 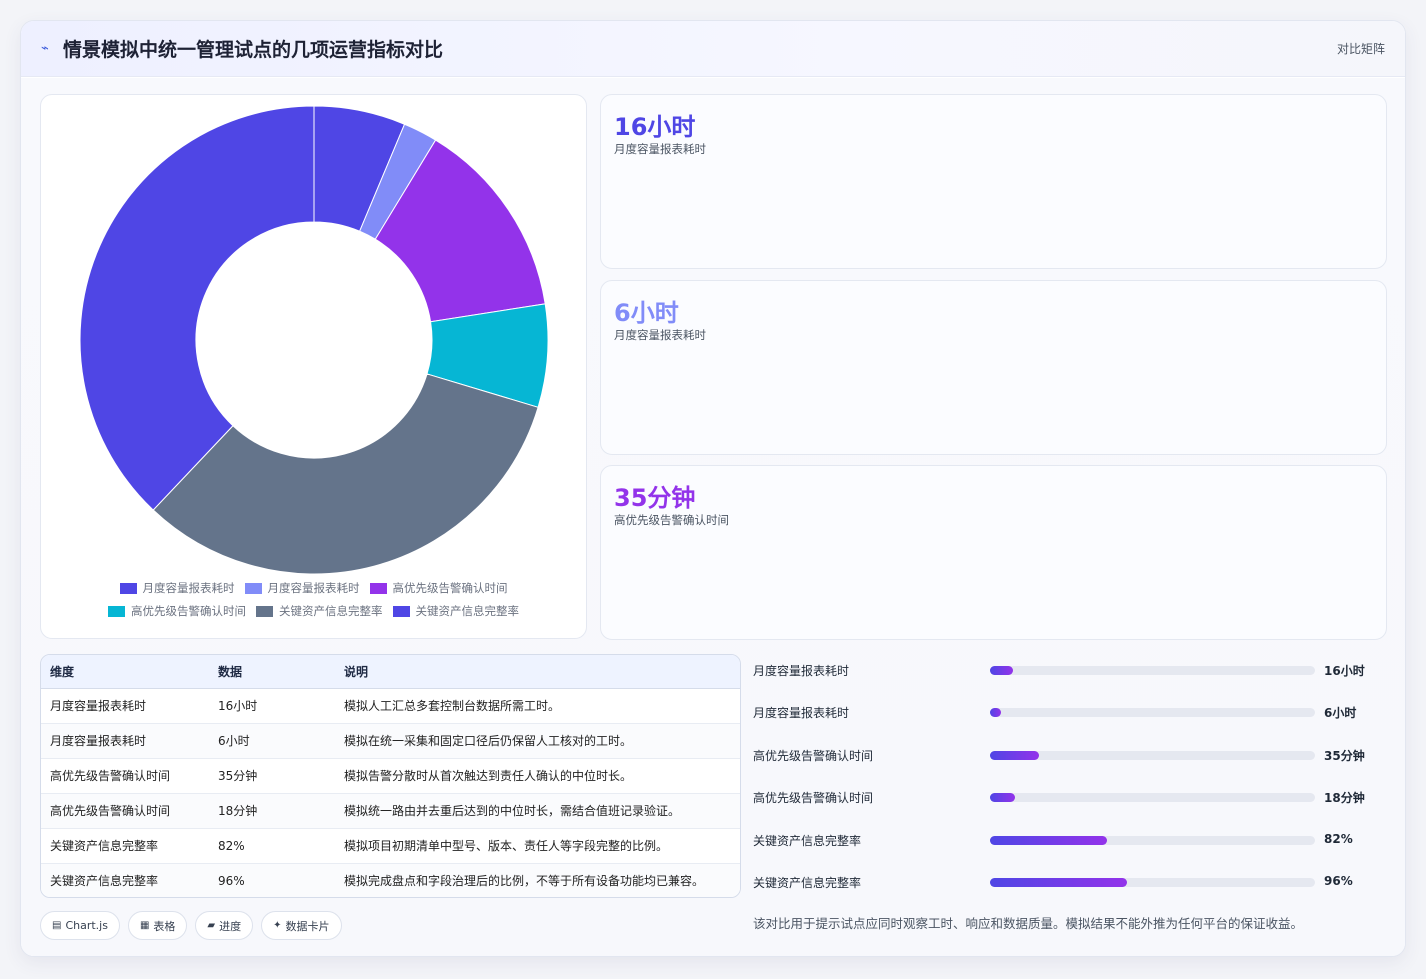 What do you see at coordinates (993, 181) in the screenshot?
I see `kpi-card-1: 16小时 月度容量报表耗时` at bounding box center [993, 181].